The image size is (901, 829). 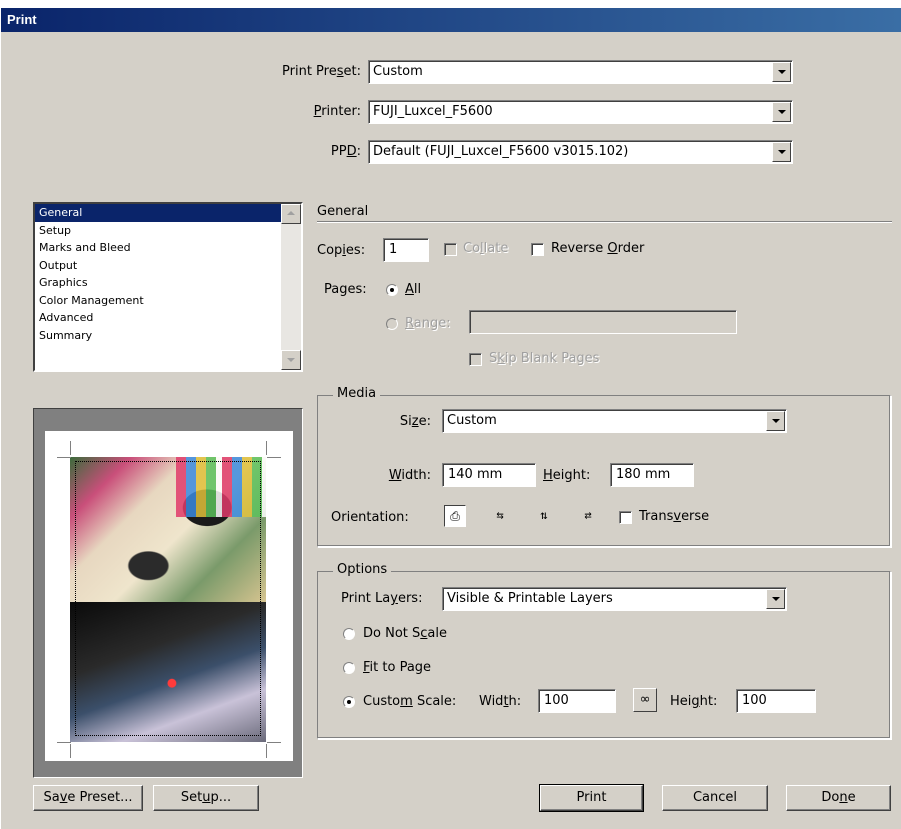 I want to click on preview-page, so click(x=169, y=596).